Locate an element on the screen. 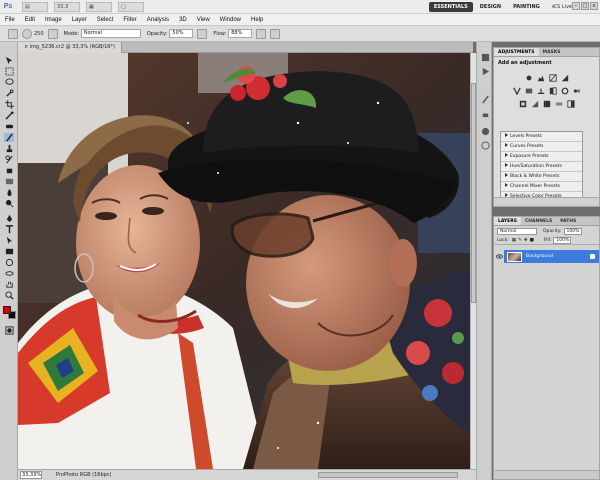  black-white-icon is located at coordinates (553, 91).